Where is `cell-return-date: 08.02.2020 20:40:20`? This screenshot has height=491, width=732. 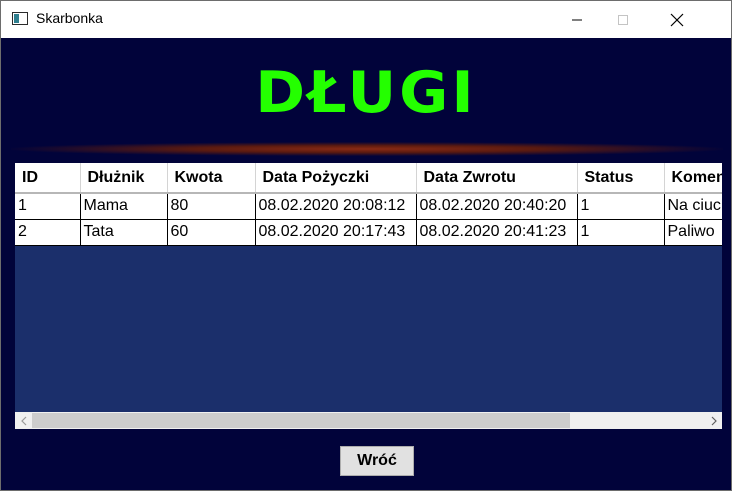
cell-return-date: 08.02.2020 20:40:20 is located at coordinates (497, 206).